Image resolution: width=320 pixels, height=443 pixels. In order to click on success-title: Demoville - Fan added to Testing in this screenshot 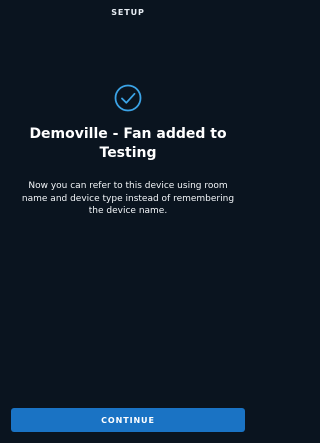, I will do `click(128, 143)`.